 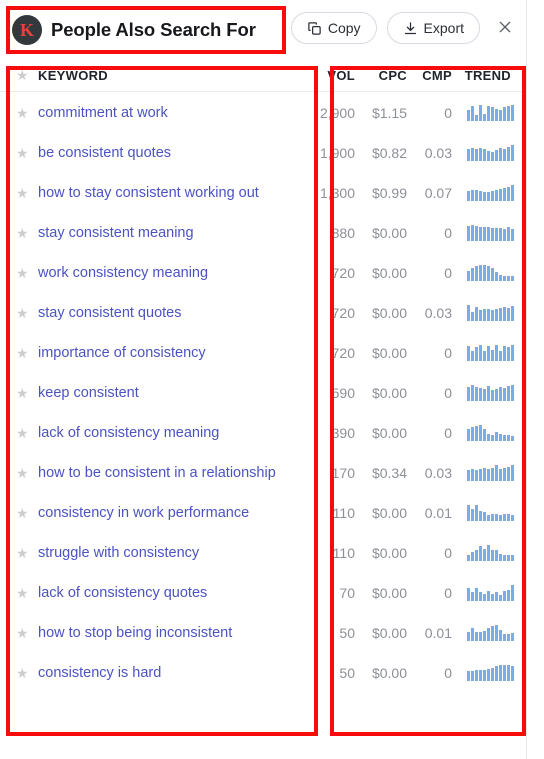 I want to click on table-row: ★ keep consistent 590 $0.00 0, so click(x=263, y=393).